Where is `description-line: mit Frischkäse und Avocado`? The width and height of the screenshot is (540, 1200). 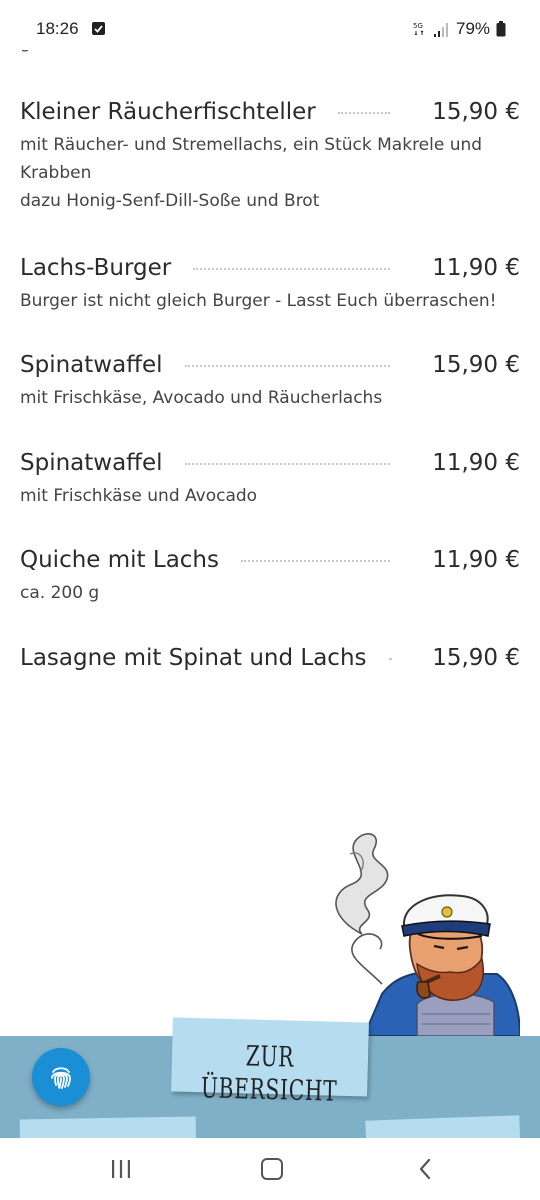 description-line: mit Frischkäse und Avocado is located at coordinates (139, 496).